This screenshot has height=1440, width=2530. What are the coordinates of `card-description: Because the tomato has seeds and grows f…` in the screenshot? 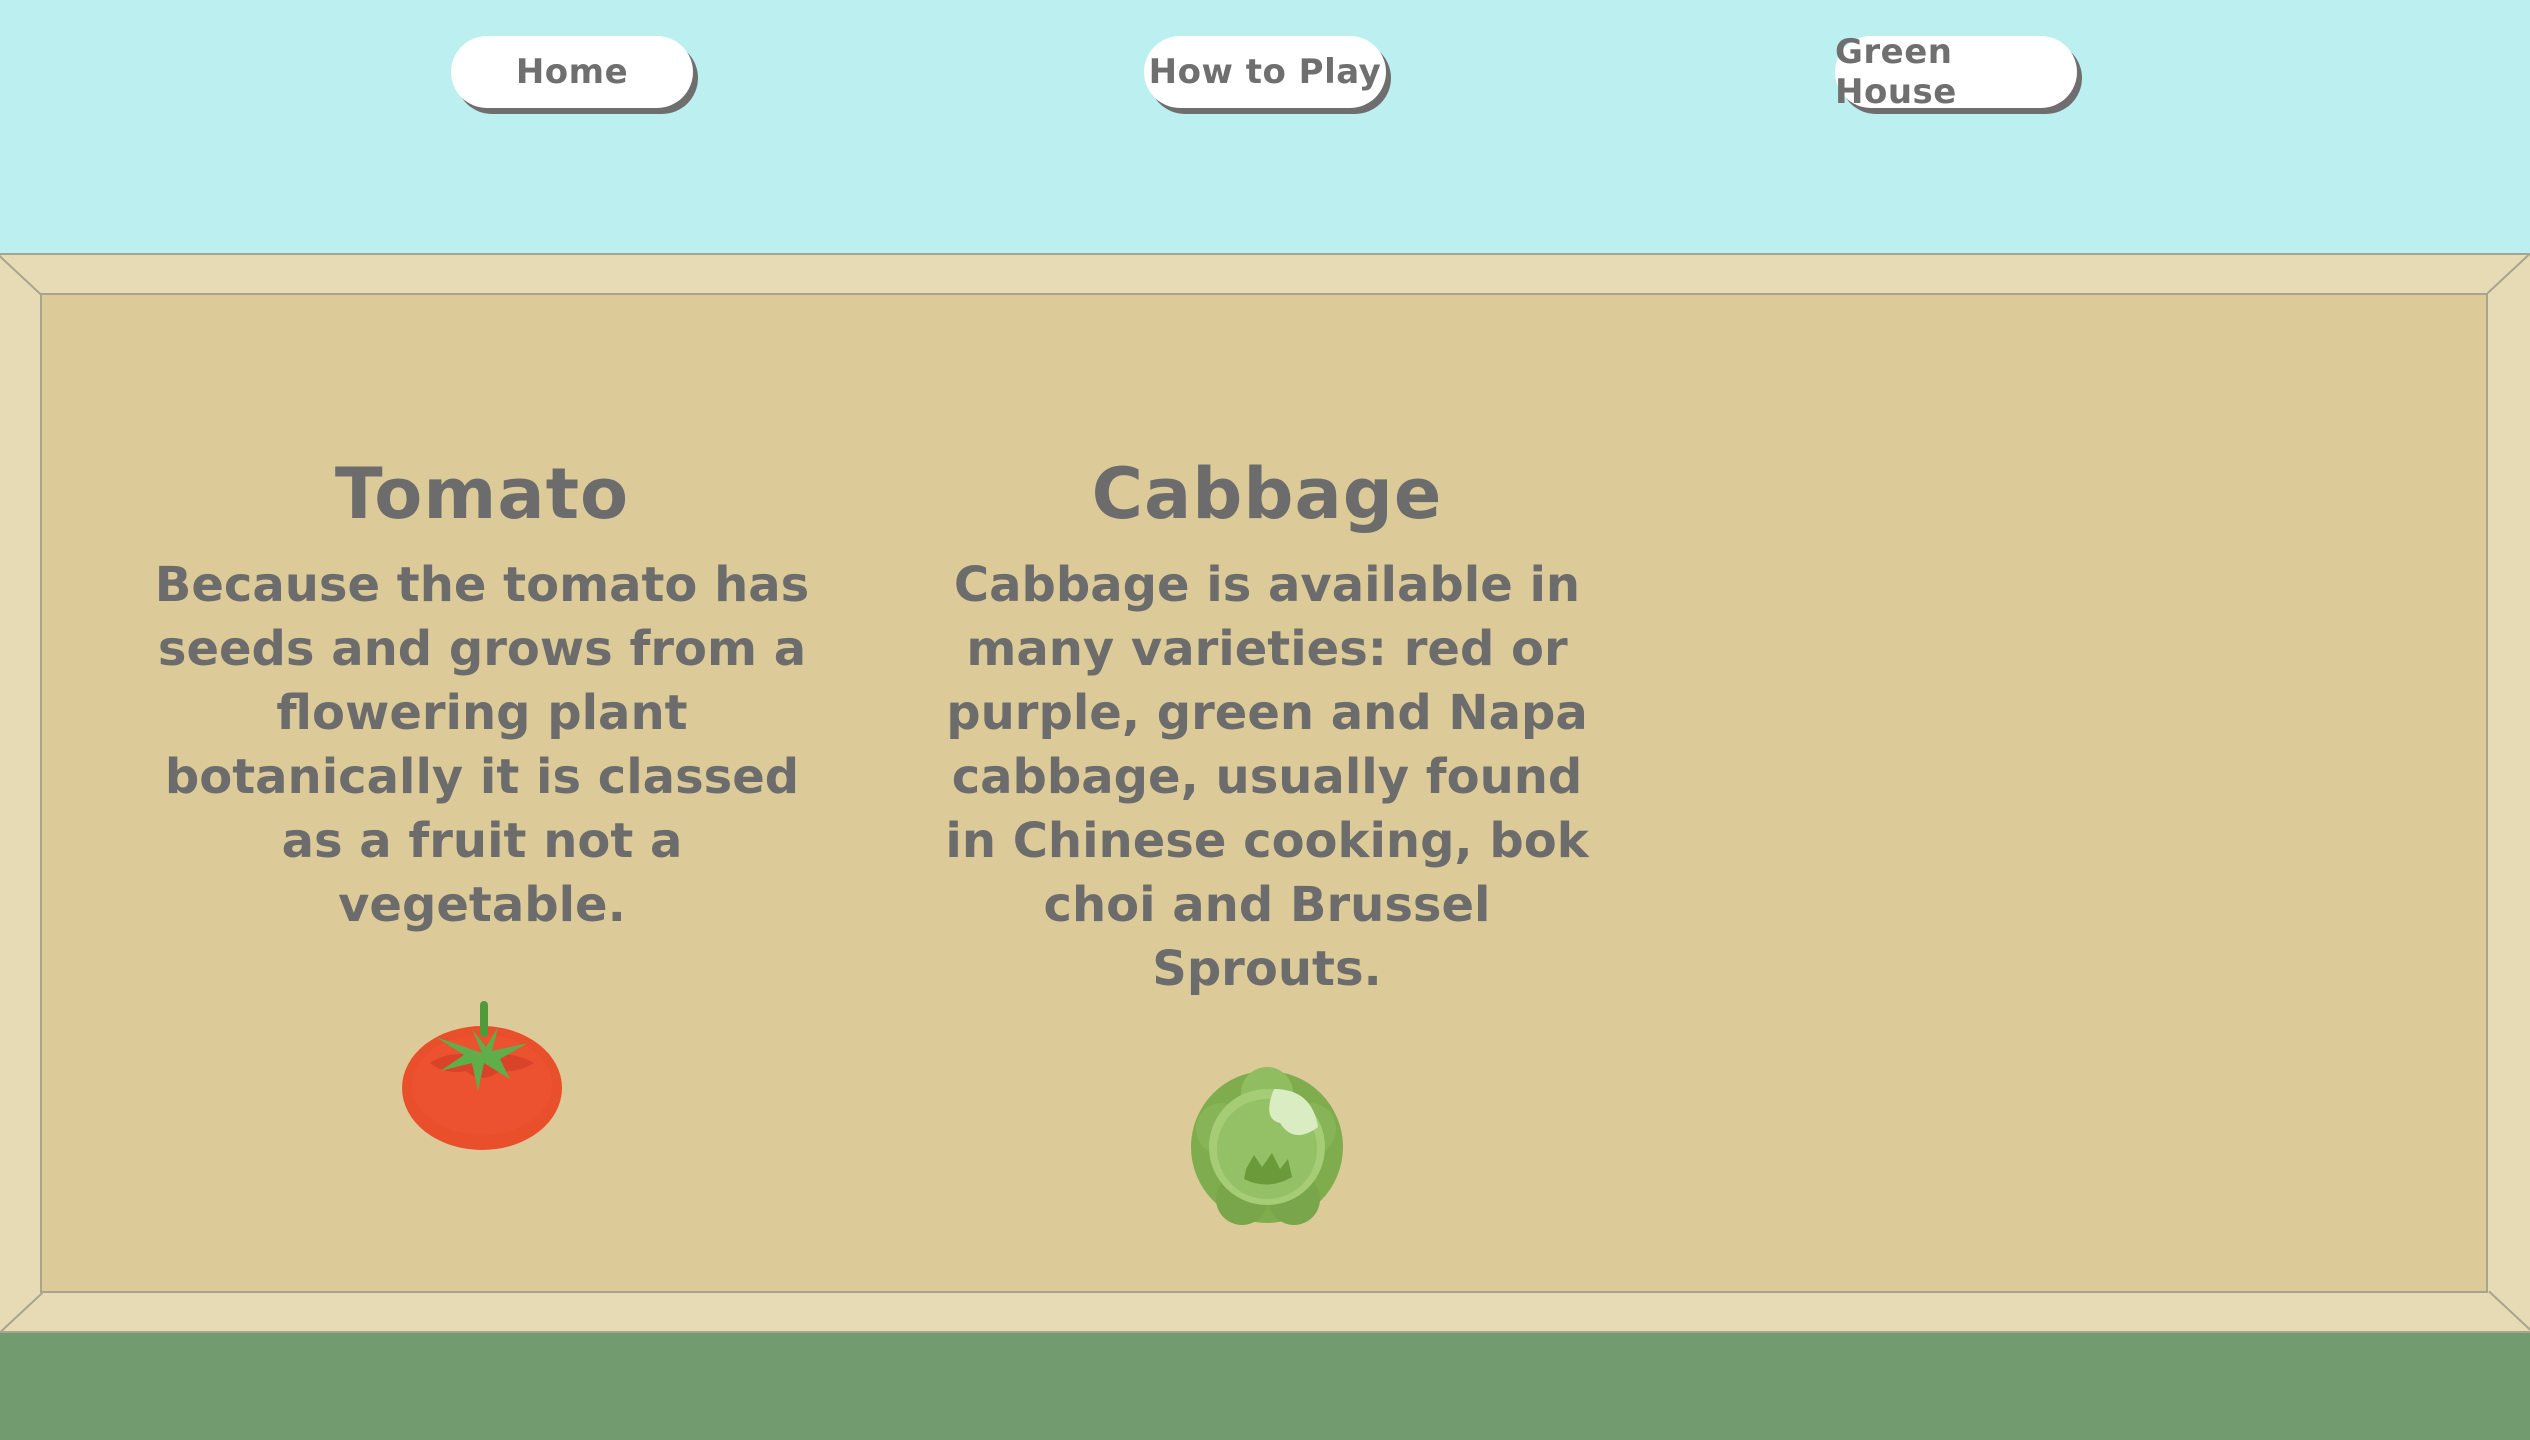 It's located at (482, 745).